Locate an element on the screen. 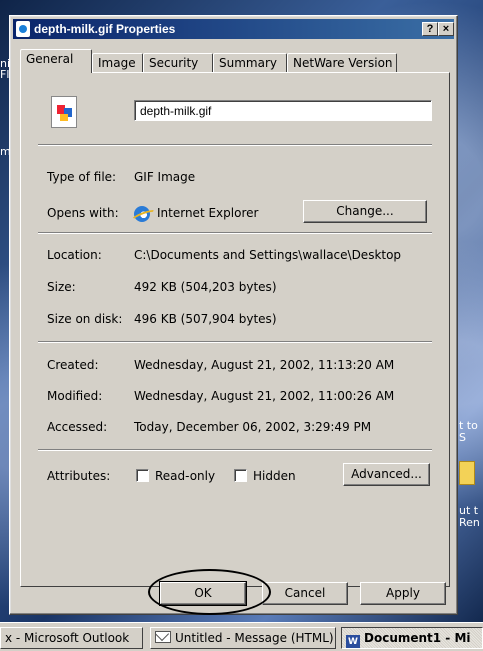  tab-image: Image is located at coordinates (117, 62).